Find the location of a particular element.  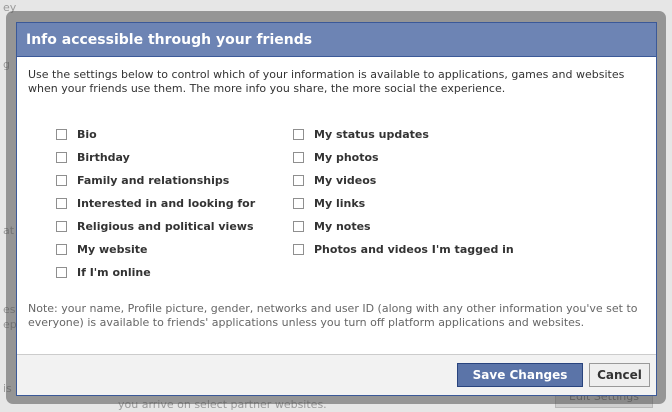

option-status-updates: My status updates is located at coordinates (403, 134).